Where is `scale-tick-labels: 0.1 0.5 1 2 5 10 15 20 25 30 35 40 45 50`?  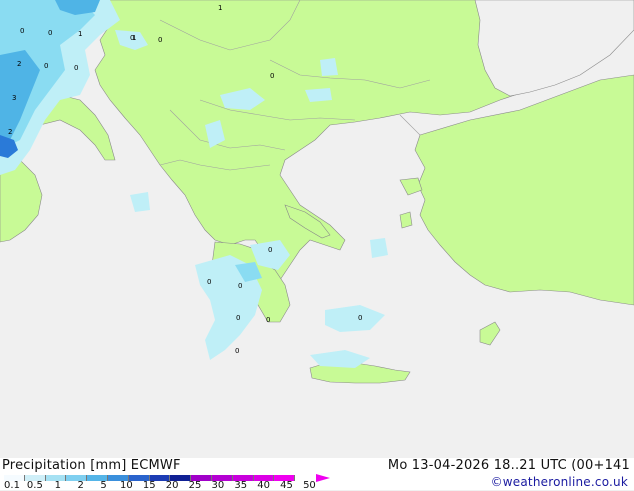
scale-tick-labels: 0.1 0.5 1 2 5 10 15 20 25 30 35 40 45 50 is located at coordinates (170, 485).